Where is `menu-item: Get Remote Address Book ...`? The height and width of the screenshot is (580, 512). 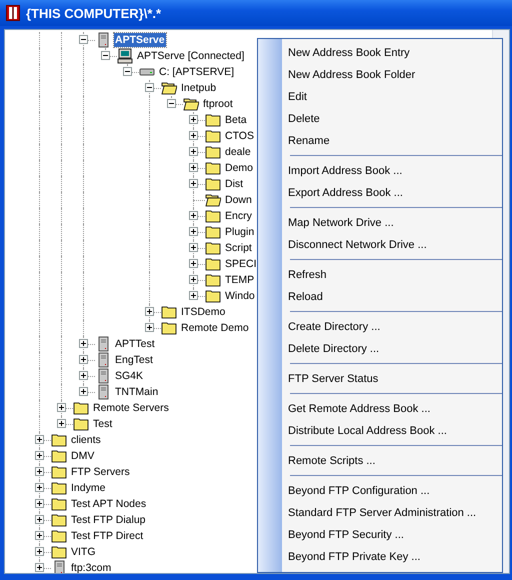
menu-item: Get Remote Address Book ... is located at coordinates (380, 409).